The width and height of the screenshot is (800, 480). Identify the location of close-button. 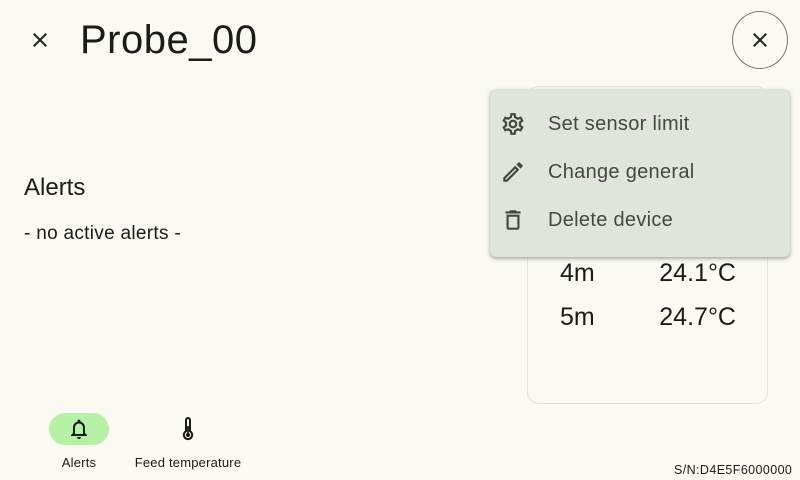
(40, 40).